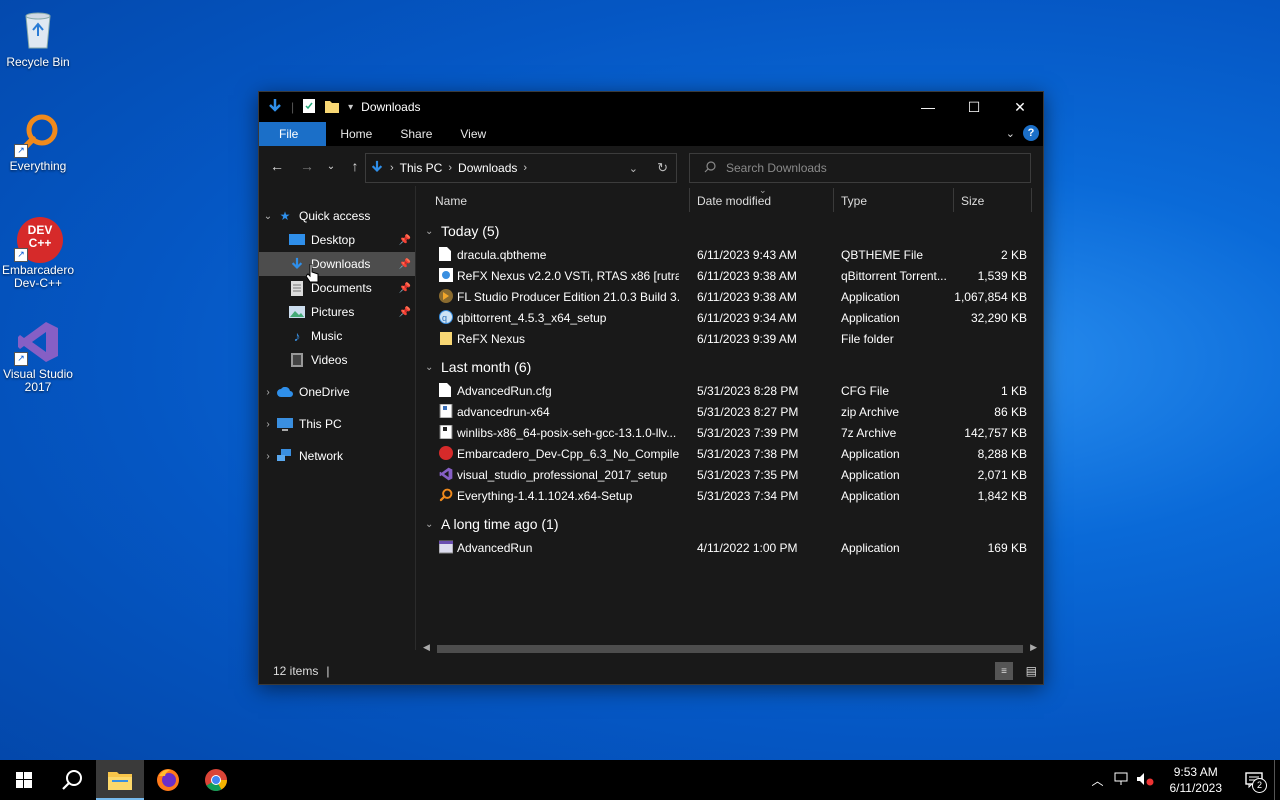 Image resolution: width=1280 pixels, height=800 pixels. What do you see at coordinates (521, 168) in the screenshot?
I see `address-bar: › This PC › Downloads › ⌄ ↻` at bounding box center [521, 168].